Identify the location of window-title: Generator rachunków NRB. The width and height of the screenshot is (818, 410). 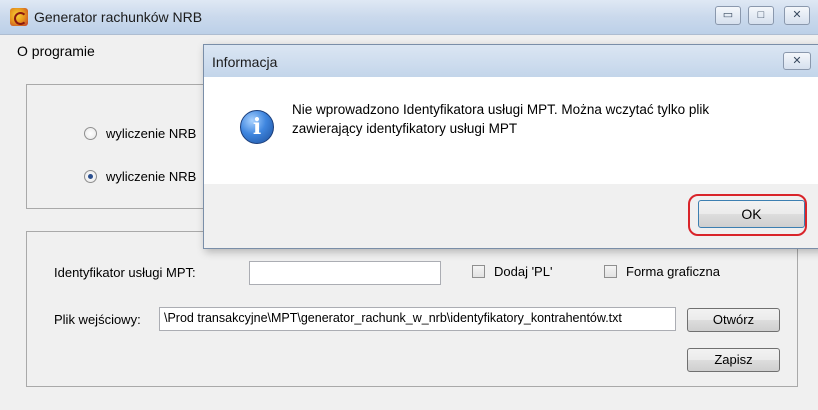
(118, 17).